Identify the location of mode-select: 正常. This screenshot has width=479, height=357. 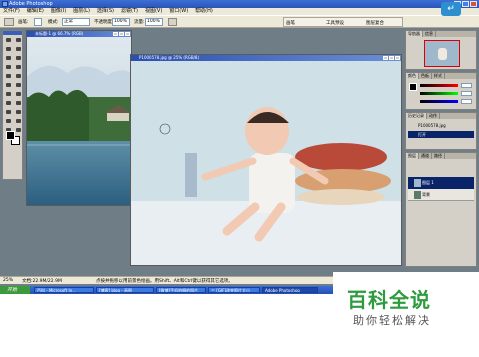
(76, 22).